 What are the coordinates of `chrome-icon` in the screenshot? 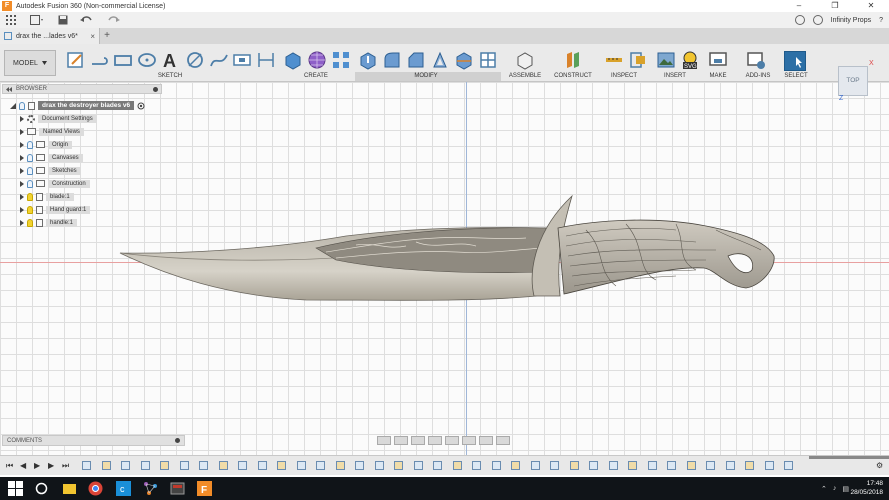 It's located at (95, 488).